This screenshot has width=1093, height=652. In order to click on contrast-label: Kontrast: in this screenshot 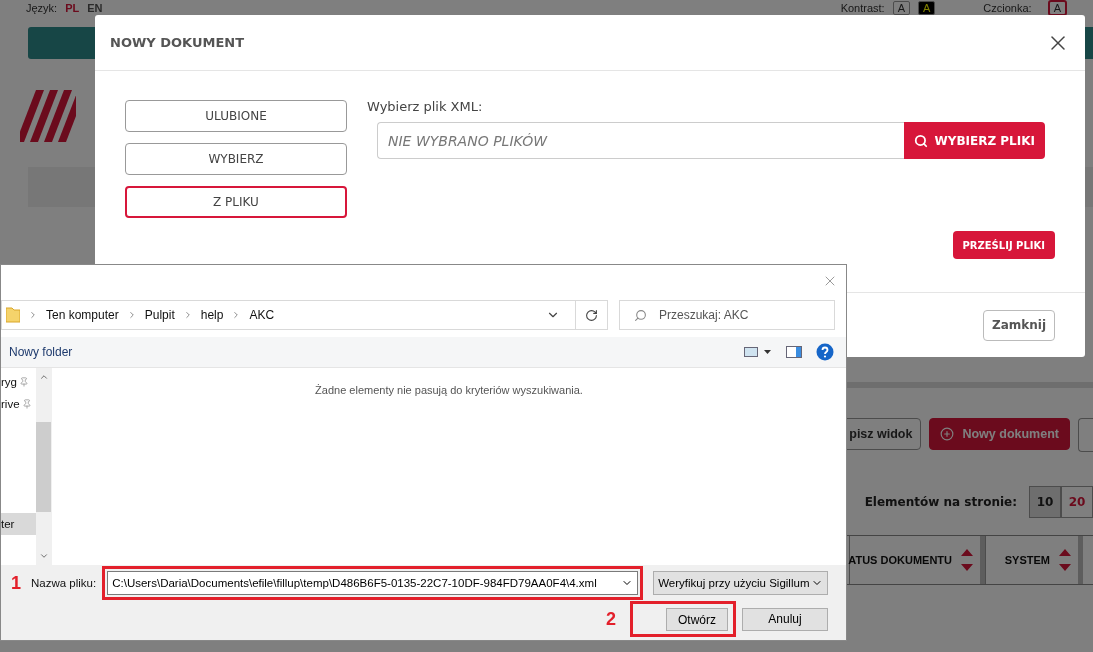, I will do `click(862, 8)`.